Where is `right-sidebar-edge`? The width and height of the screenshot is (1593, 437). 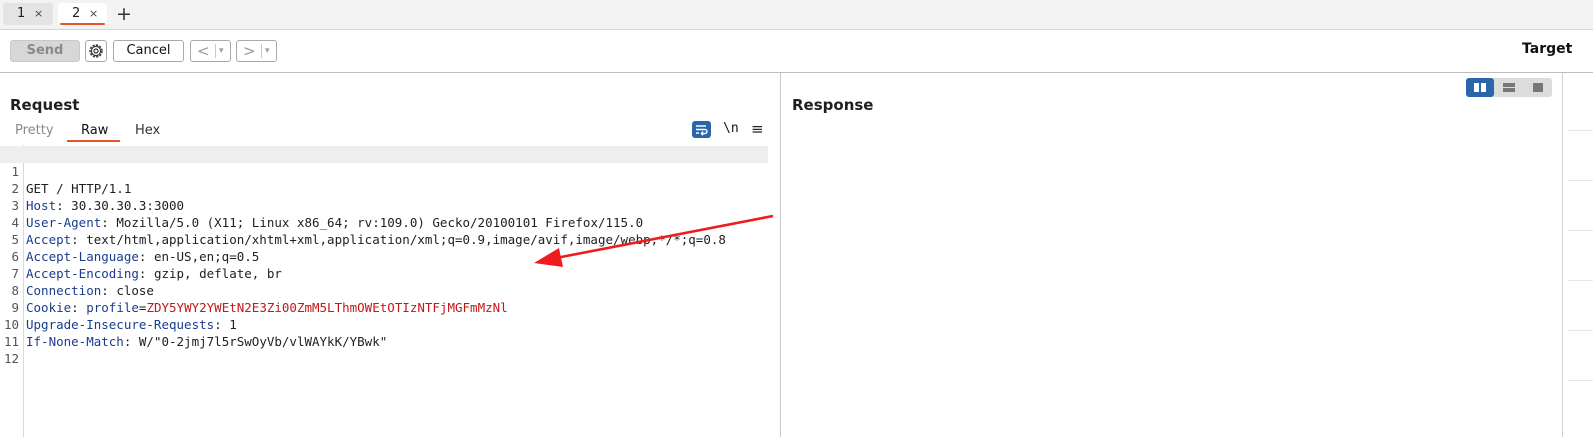
right-sidebar-edge is located at coordinates (1562, 255).